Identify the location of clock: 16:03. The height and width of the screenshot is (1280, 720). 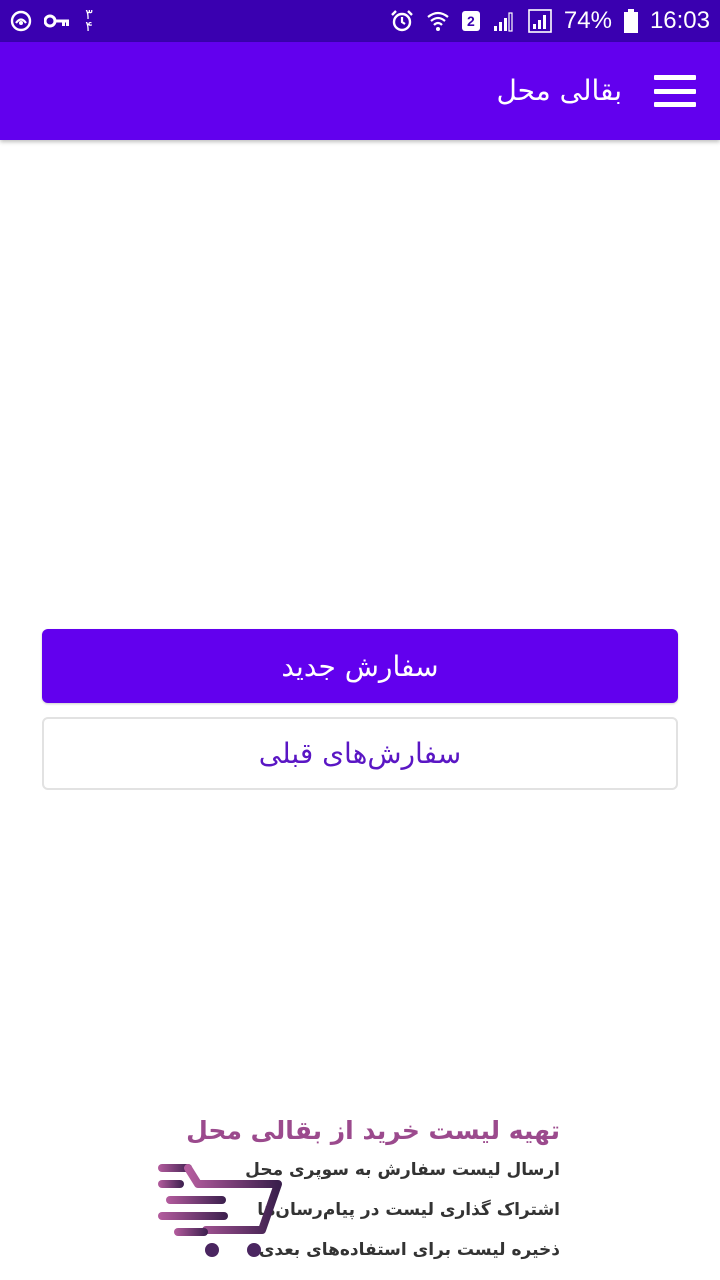
(679, 20).